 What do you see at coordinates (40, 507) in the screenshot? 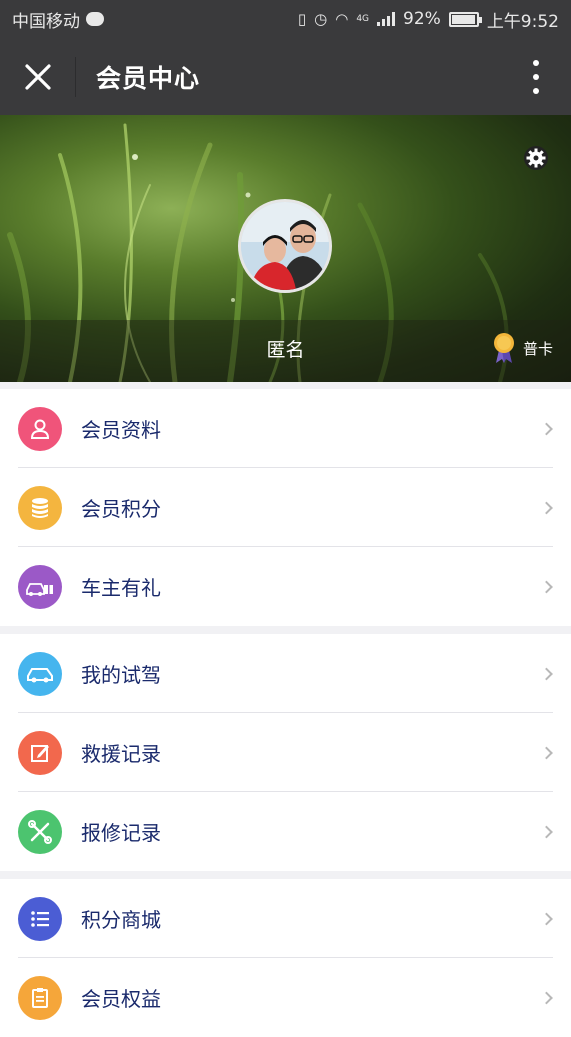
I see `coins-icon` at bounding box center [40, 507].